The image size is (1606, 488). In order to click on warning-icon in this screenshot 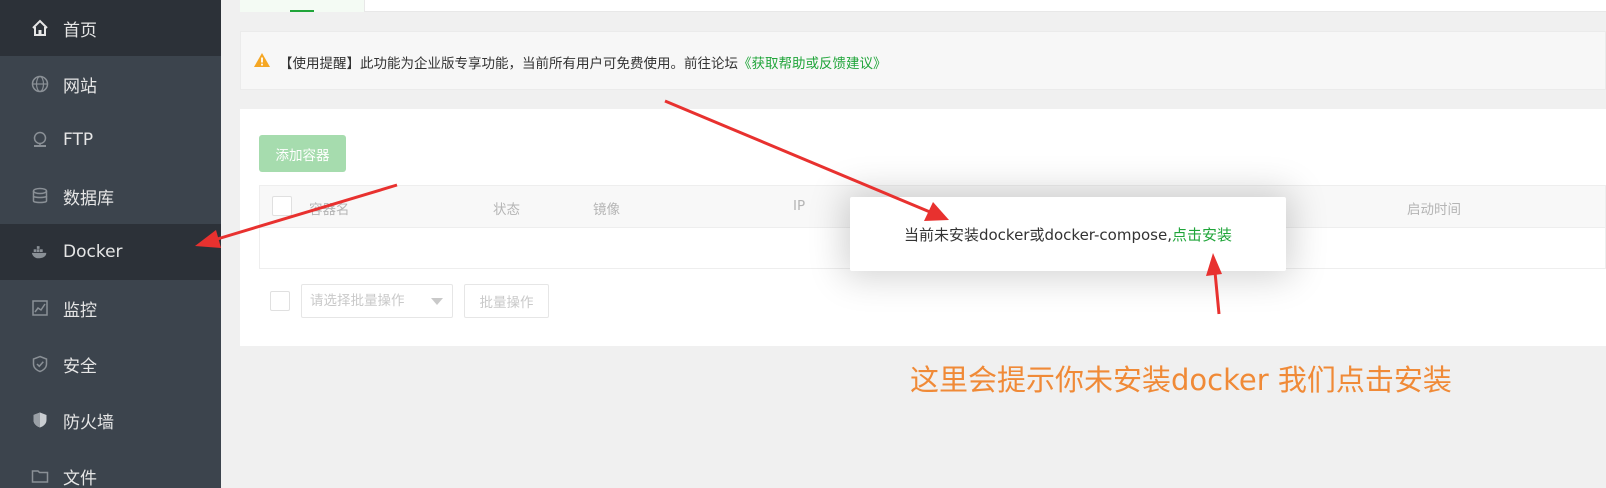, I will do `click(262, 62)`.